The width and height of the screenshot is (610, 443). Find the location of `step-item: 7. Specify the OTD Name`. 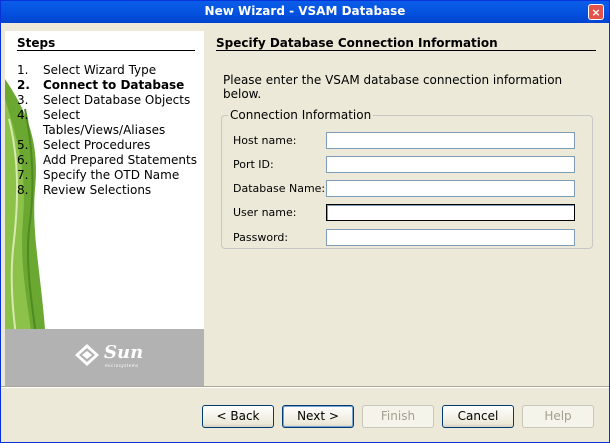

step-item: 7. Specify the OTD Name is located at coordinates (110, 175).